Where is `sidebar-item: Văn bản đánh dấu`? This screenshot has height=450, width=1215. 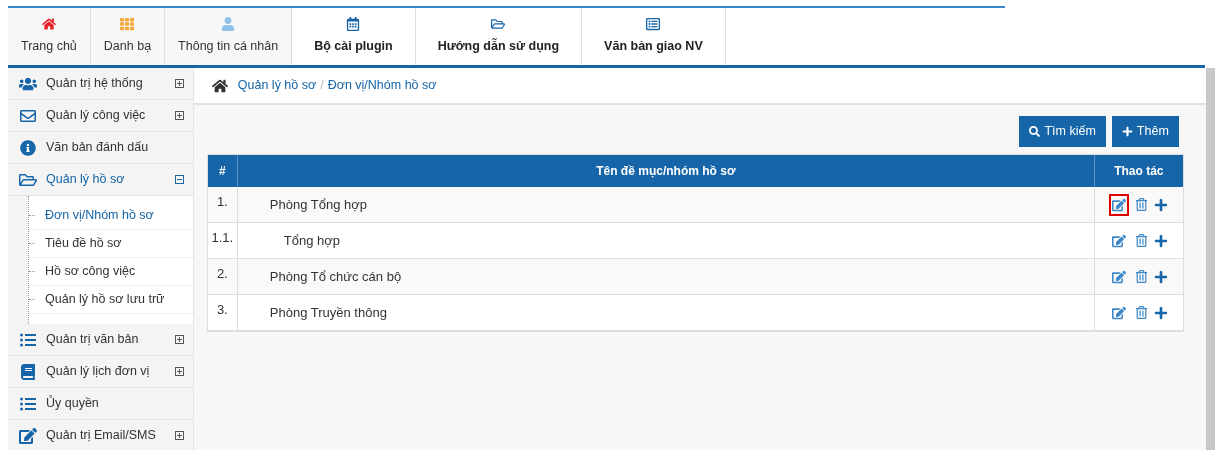
sidebar-item: Văn bản đánh dấu is located at coordinates (100, 148).